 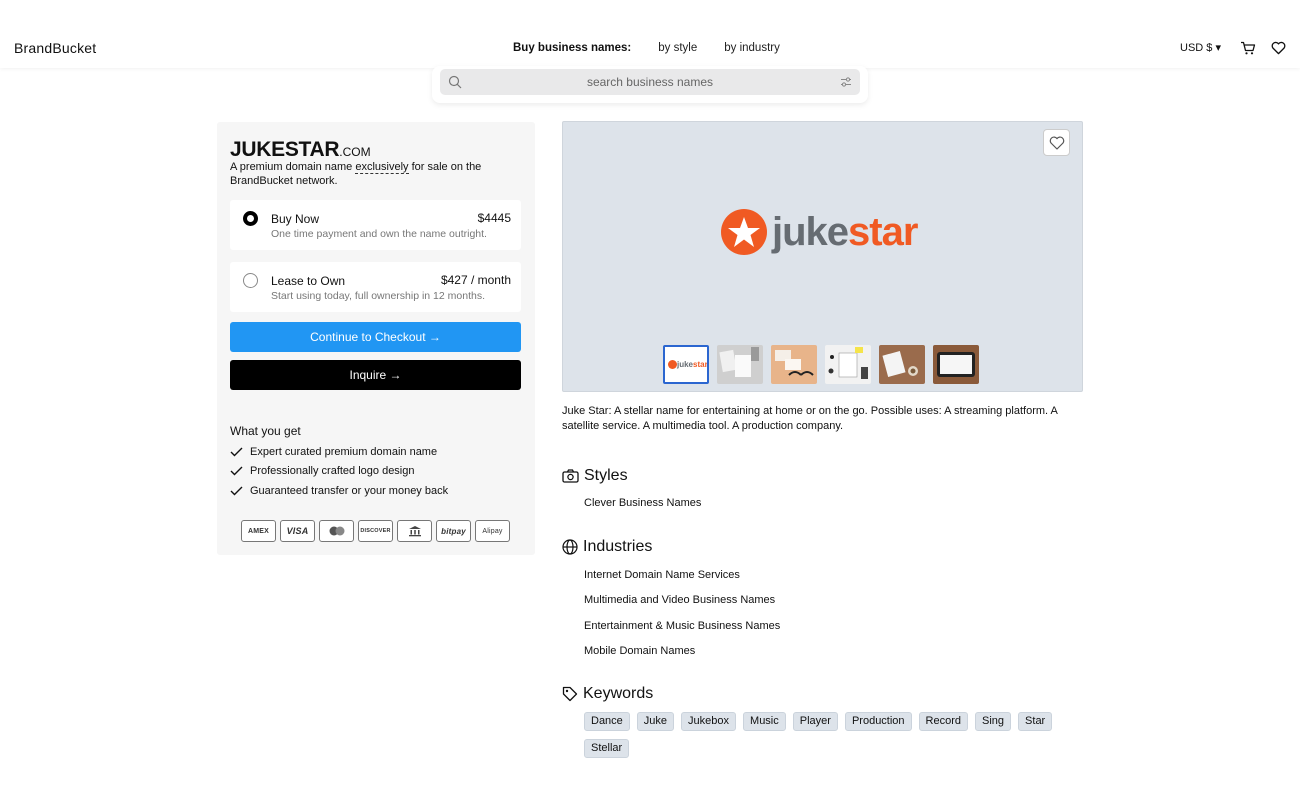 I want to click on heart-icon, so click(x=1056, y=143).